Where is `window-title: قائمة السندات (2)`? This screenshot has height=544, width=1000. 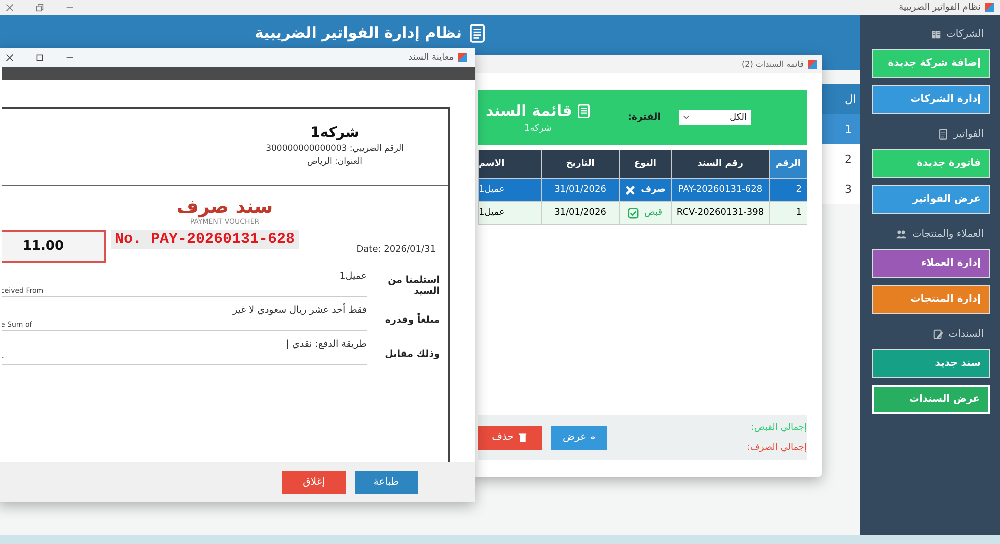 window-title: قائمة السندات (2) is located at coordinates (773, 64).